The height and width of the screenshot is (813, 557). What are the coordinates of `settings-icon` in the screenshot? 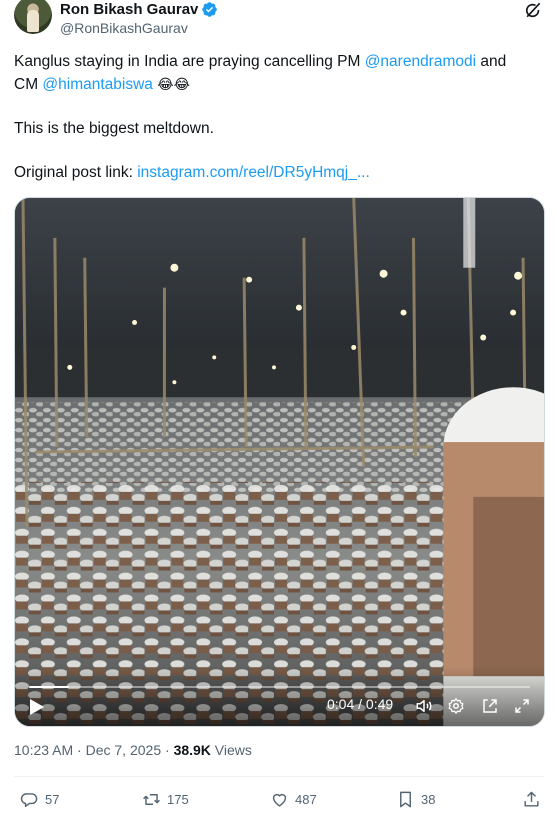 It's located at (456, 706).